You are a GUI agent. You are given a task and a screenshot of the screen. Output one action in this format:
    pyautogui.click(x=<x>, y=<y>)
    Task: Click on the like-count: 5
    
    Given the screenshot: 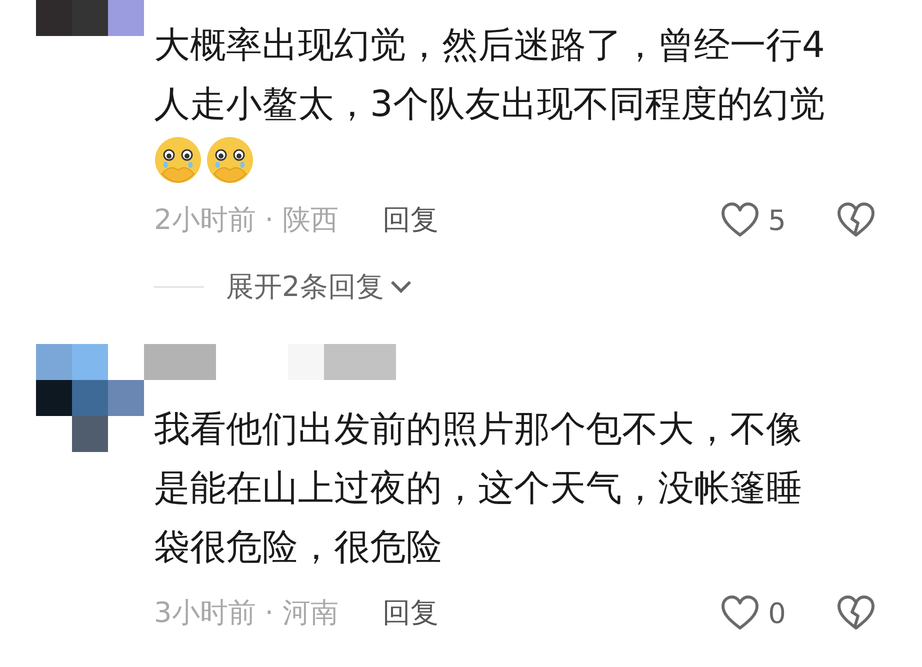 What is the action you would take?
    pyautogui.click(x=777, y=220)
    